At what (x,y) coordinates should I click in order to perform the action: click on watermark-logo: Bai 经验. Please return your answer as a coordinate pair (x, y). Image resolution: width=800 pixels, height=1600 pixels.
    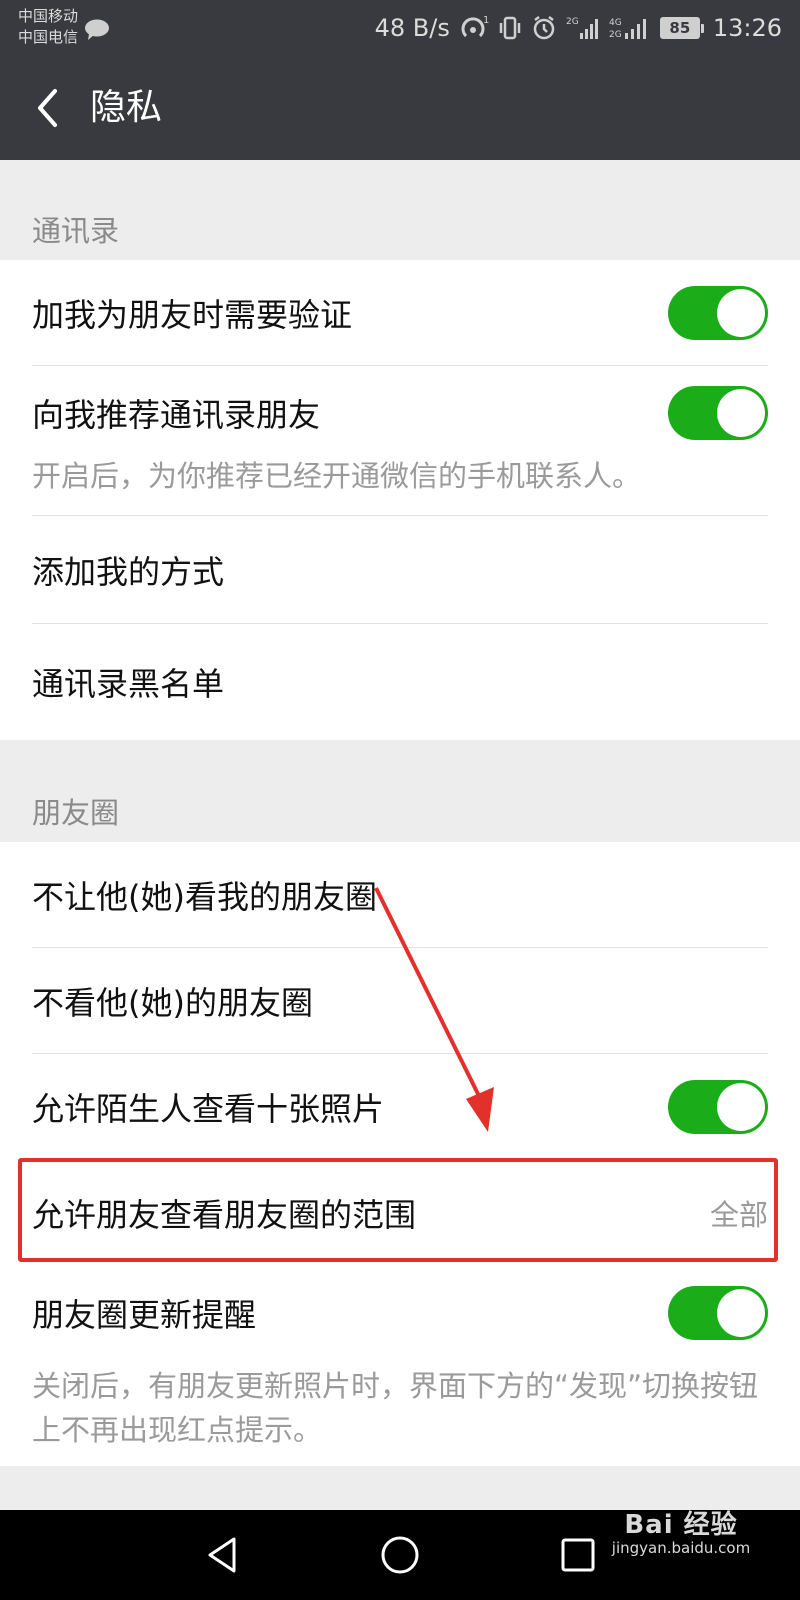
    Looking at the image, I should click on (681, 1525).